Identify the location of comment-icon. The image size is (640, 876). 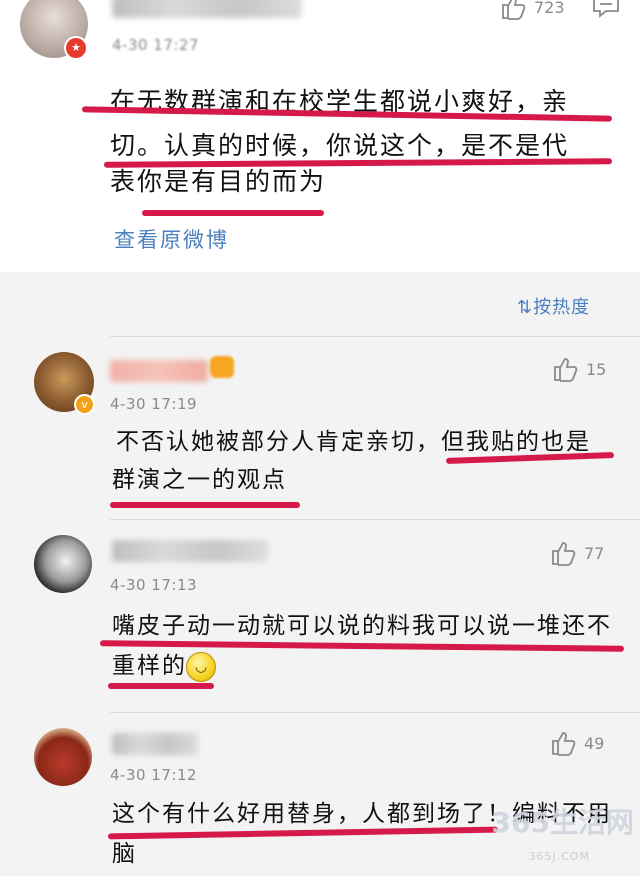
(606, 9).